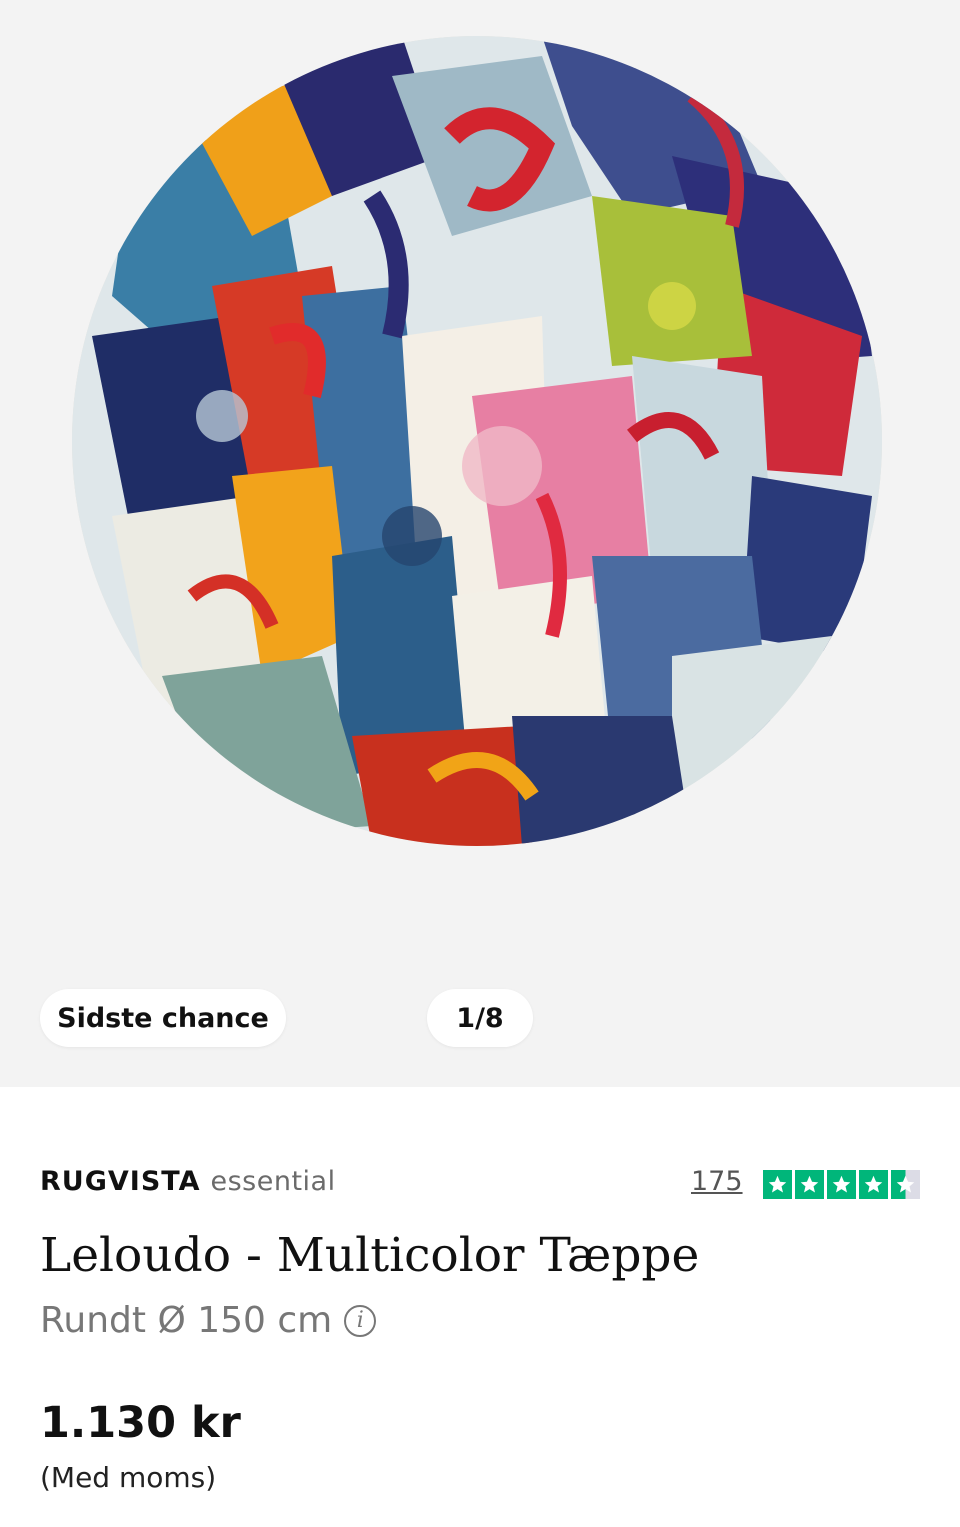 The height and width of the screenshot is (1527, 960). I want to click on product-title: Leloudo - Multicolor Tæppe, so click(370, 1255).